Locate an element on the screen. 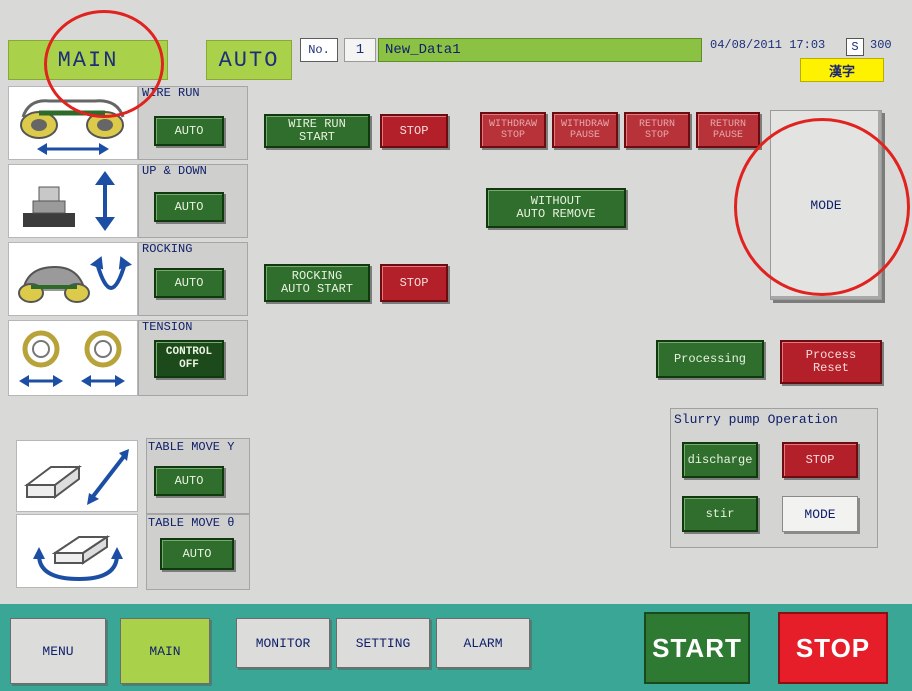 Image resolution: width=912 pixels, height=691 pixels. table-rotate-icon is located at coordinates (78, 558).